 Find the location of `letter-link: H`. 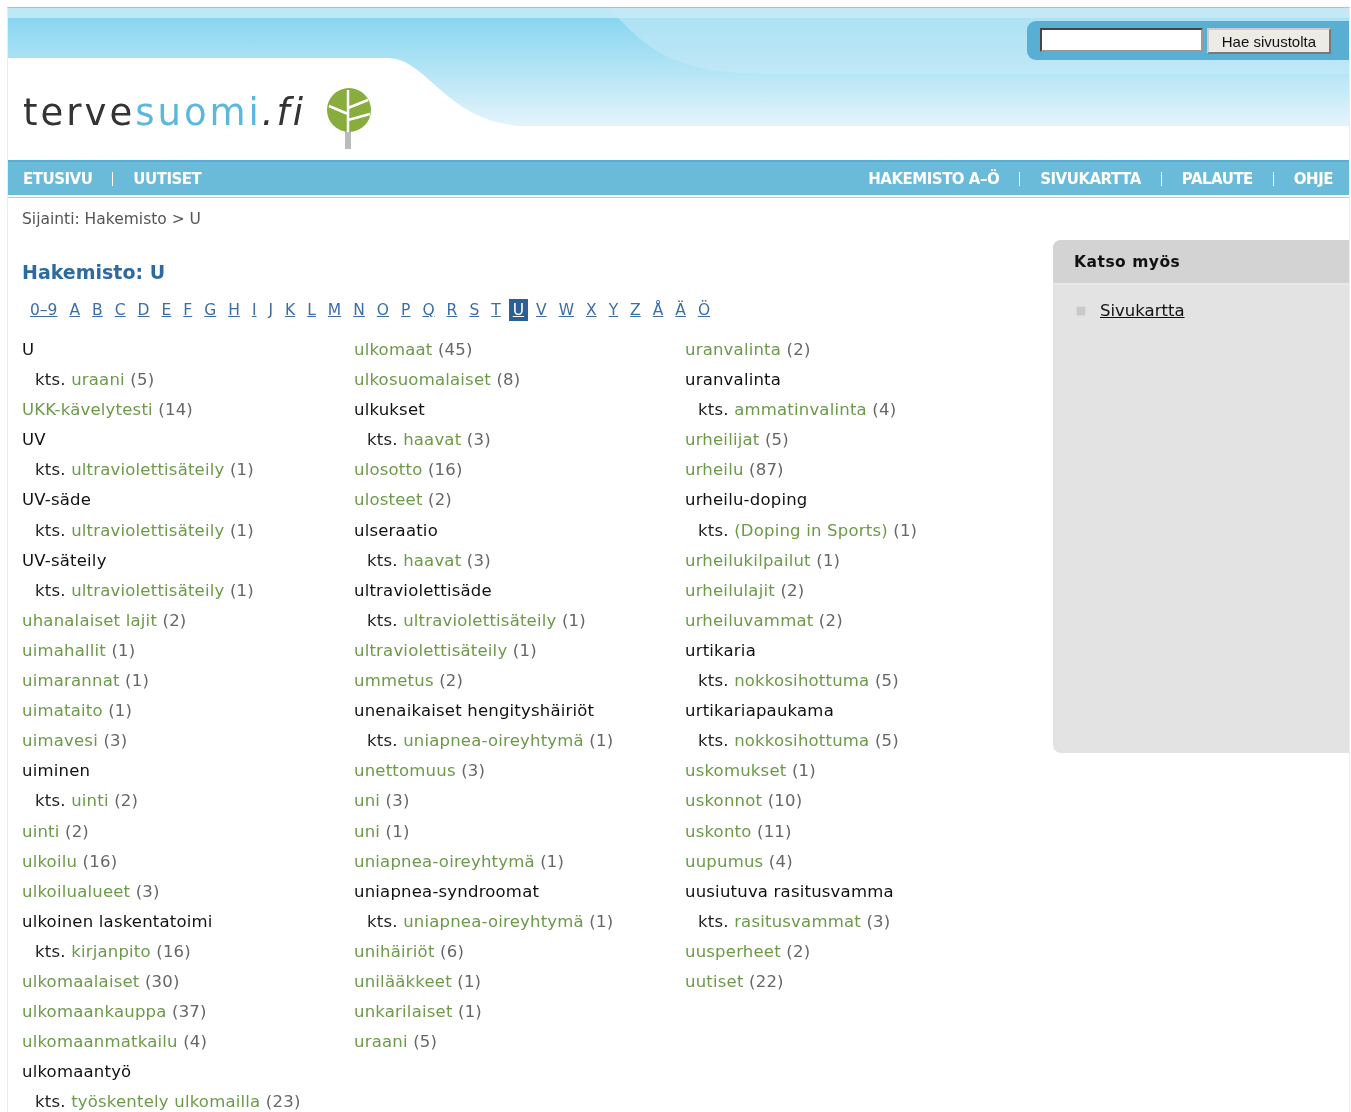

letter-link: H is located at coordinates (234, 310).